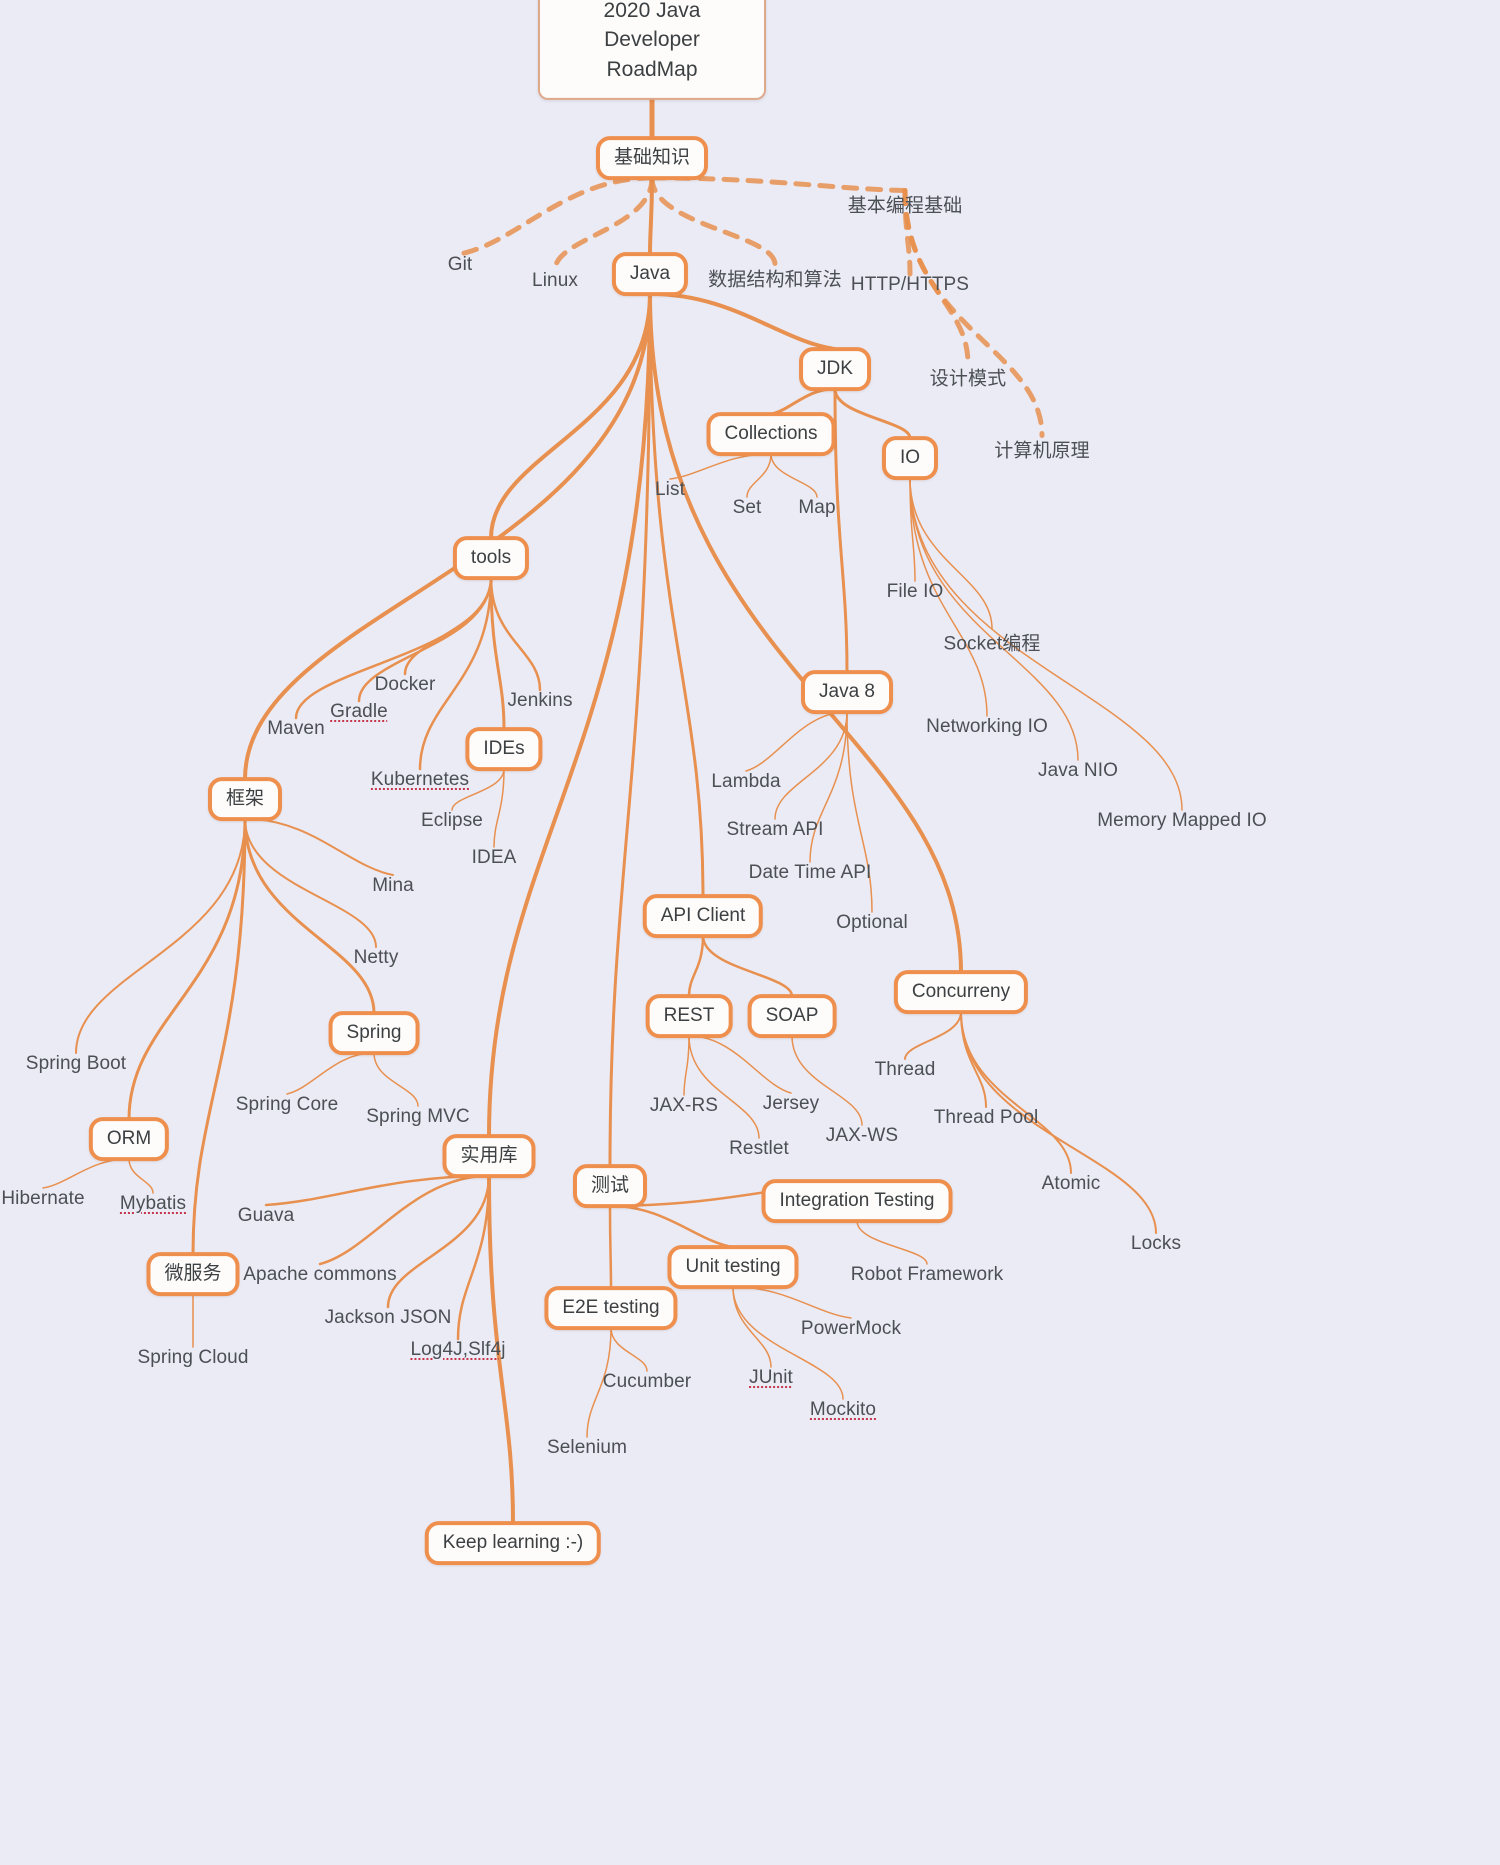 This screenshot has width=1500, height=1865. What do you see at coordinates (651, 216) in the screenshot?
I see `edge-basics-to-java` at bounding box center [651, 216].